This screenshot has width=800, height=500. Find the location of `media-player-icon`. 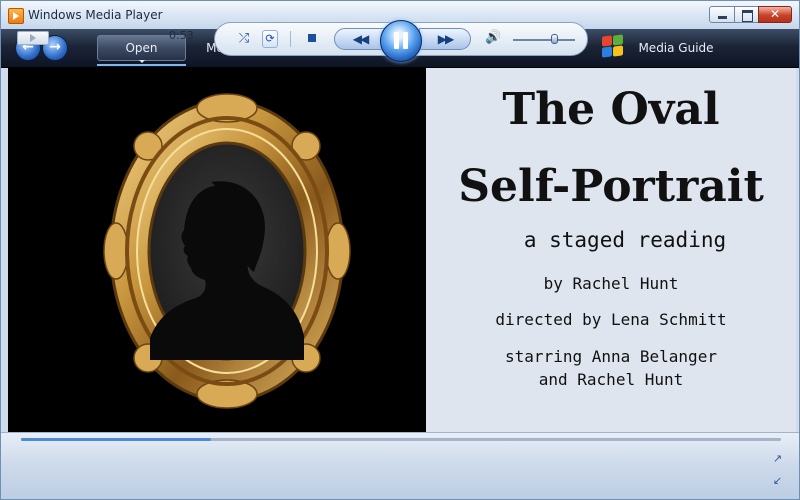

media-player-icon is located at coordinates (16, 16).